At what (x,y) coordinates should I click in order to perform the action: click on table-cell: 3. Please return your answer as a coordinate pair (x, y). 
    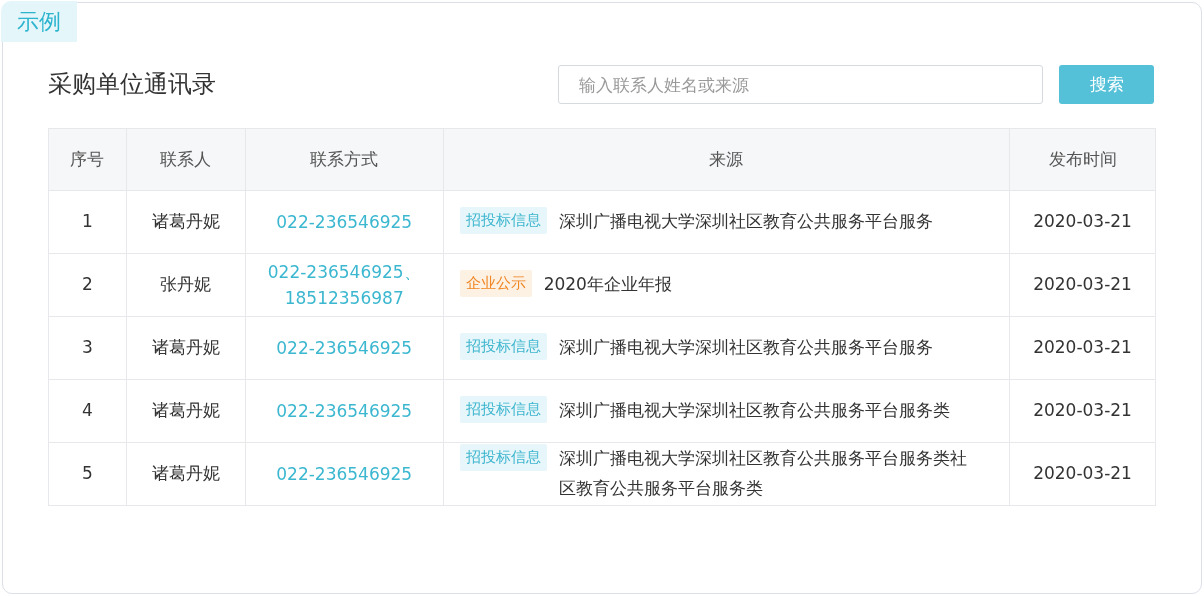
    Looking at the image, I should click on (87, 348).